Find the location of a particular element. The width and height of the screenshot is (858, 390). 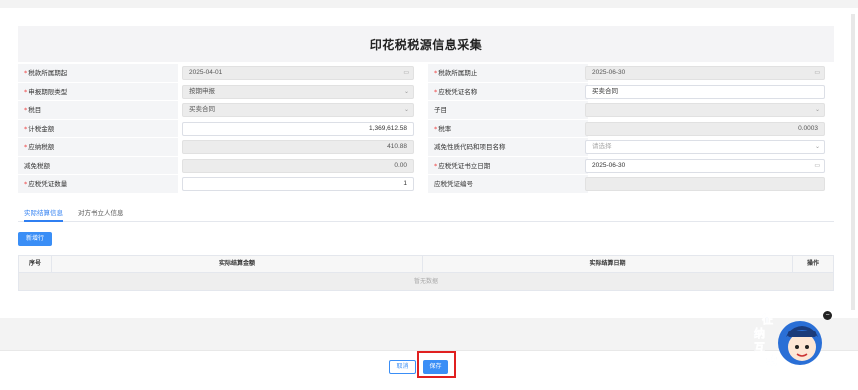

settlement-table: 序号 实际结算金额 实际结算日期 操作 暂无数据 is located at coordinates (426, 273).